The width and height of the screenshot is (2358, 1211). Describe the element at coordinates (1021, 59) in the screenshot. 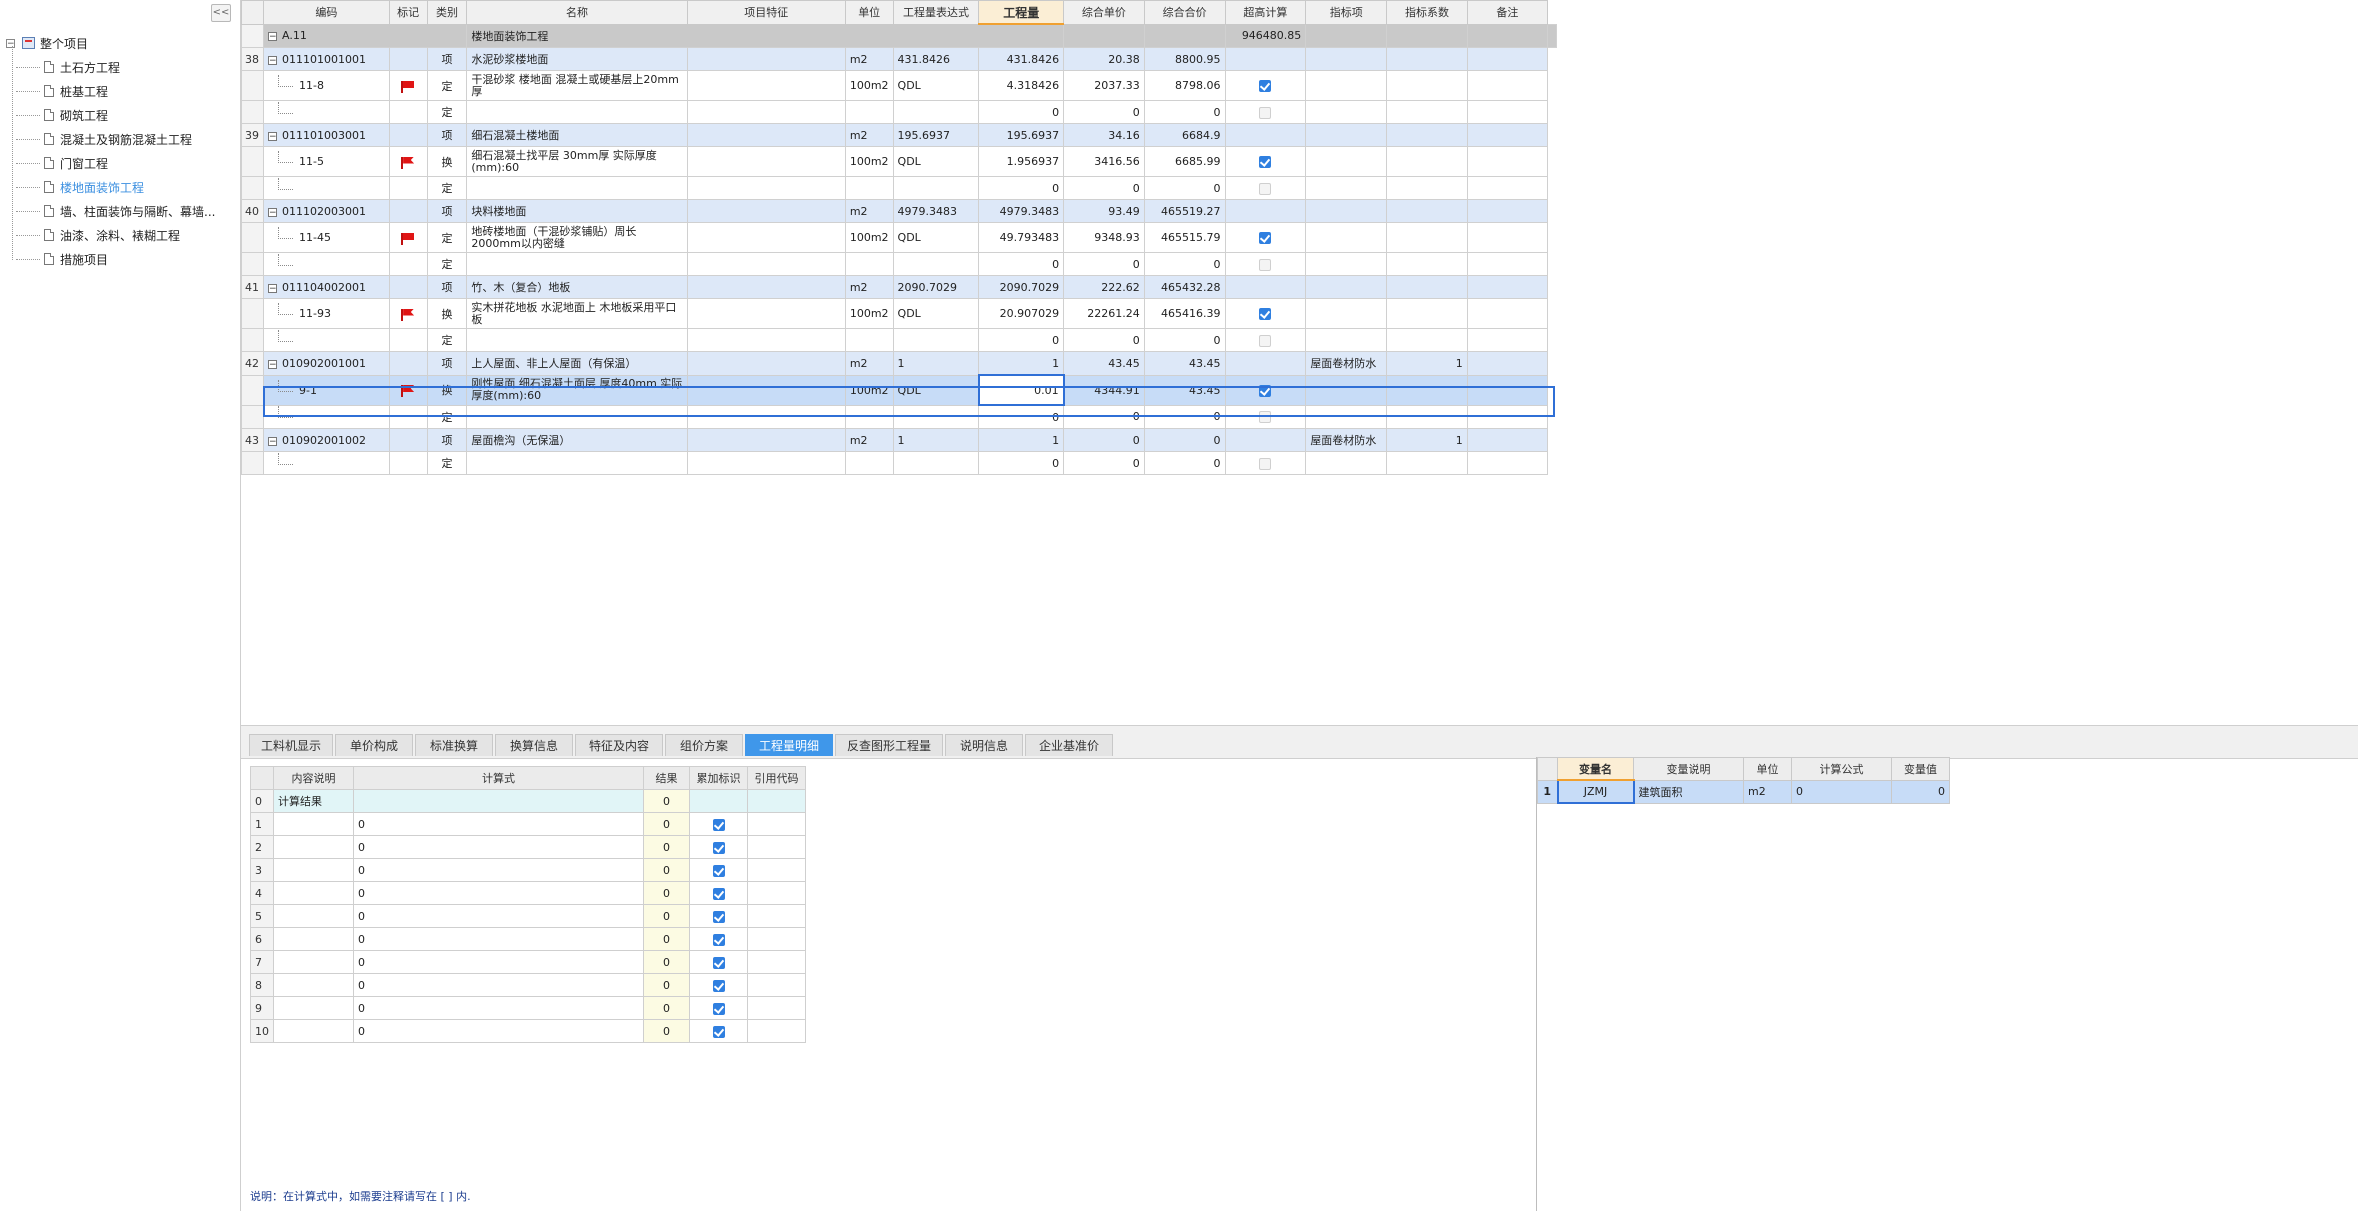

I see `quantity-cell: 431.8426` at that location.